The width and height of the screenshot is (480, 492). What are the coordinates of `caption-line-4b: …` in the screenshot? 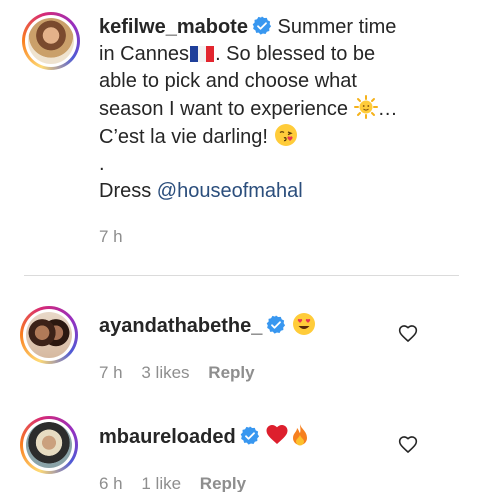 It's located at (387, 109).